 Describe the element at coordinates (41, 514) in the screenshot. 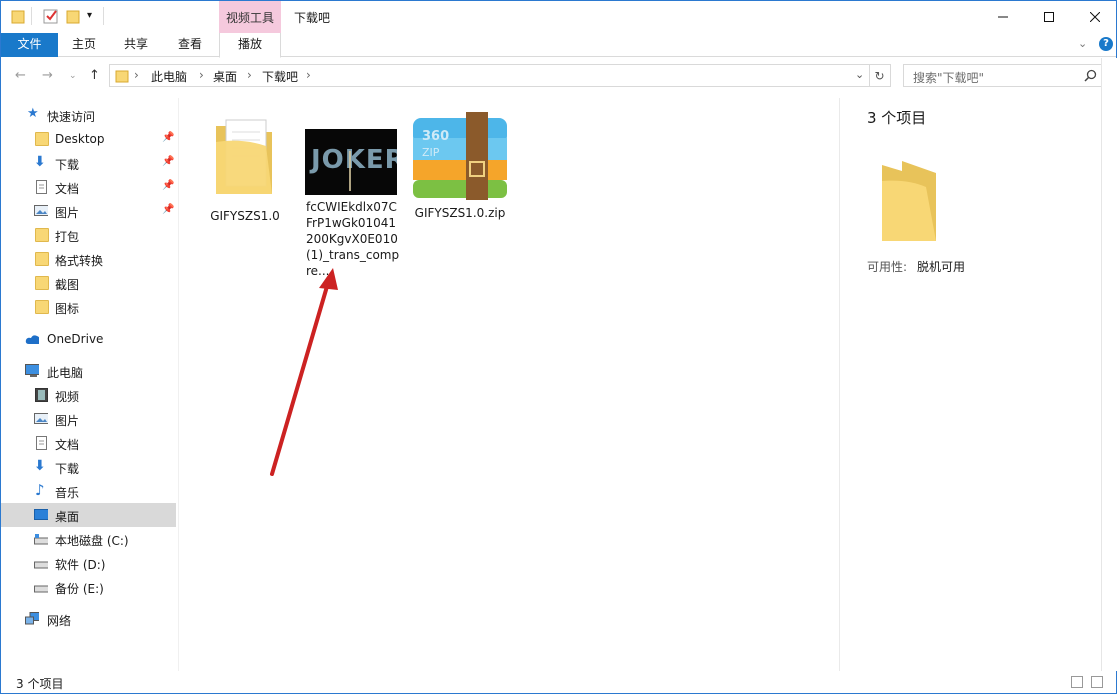

I see `desktop-icon` at that location.